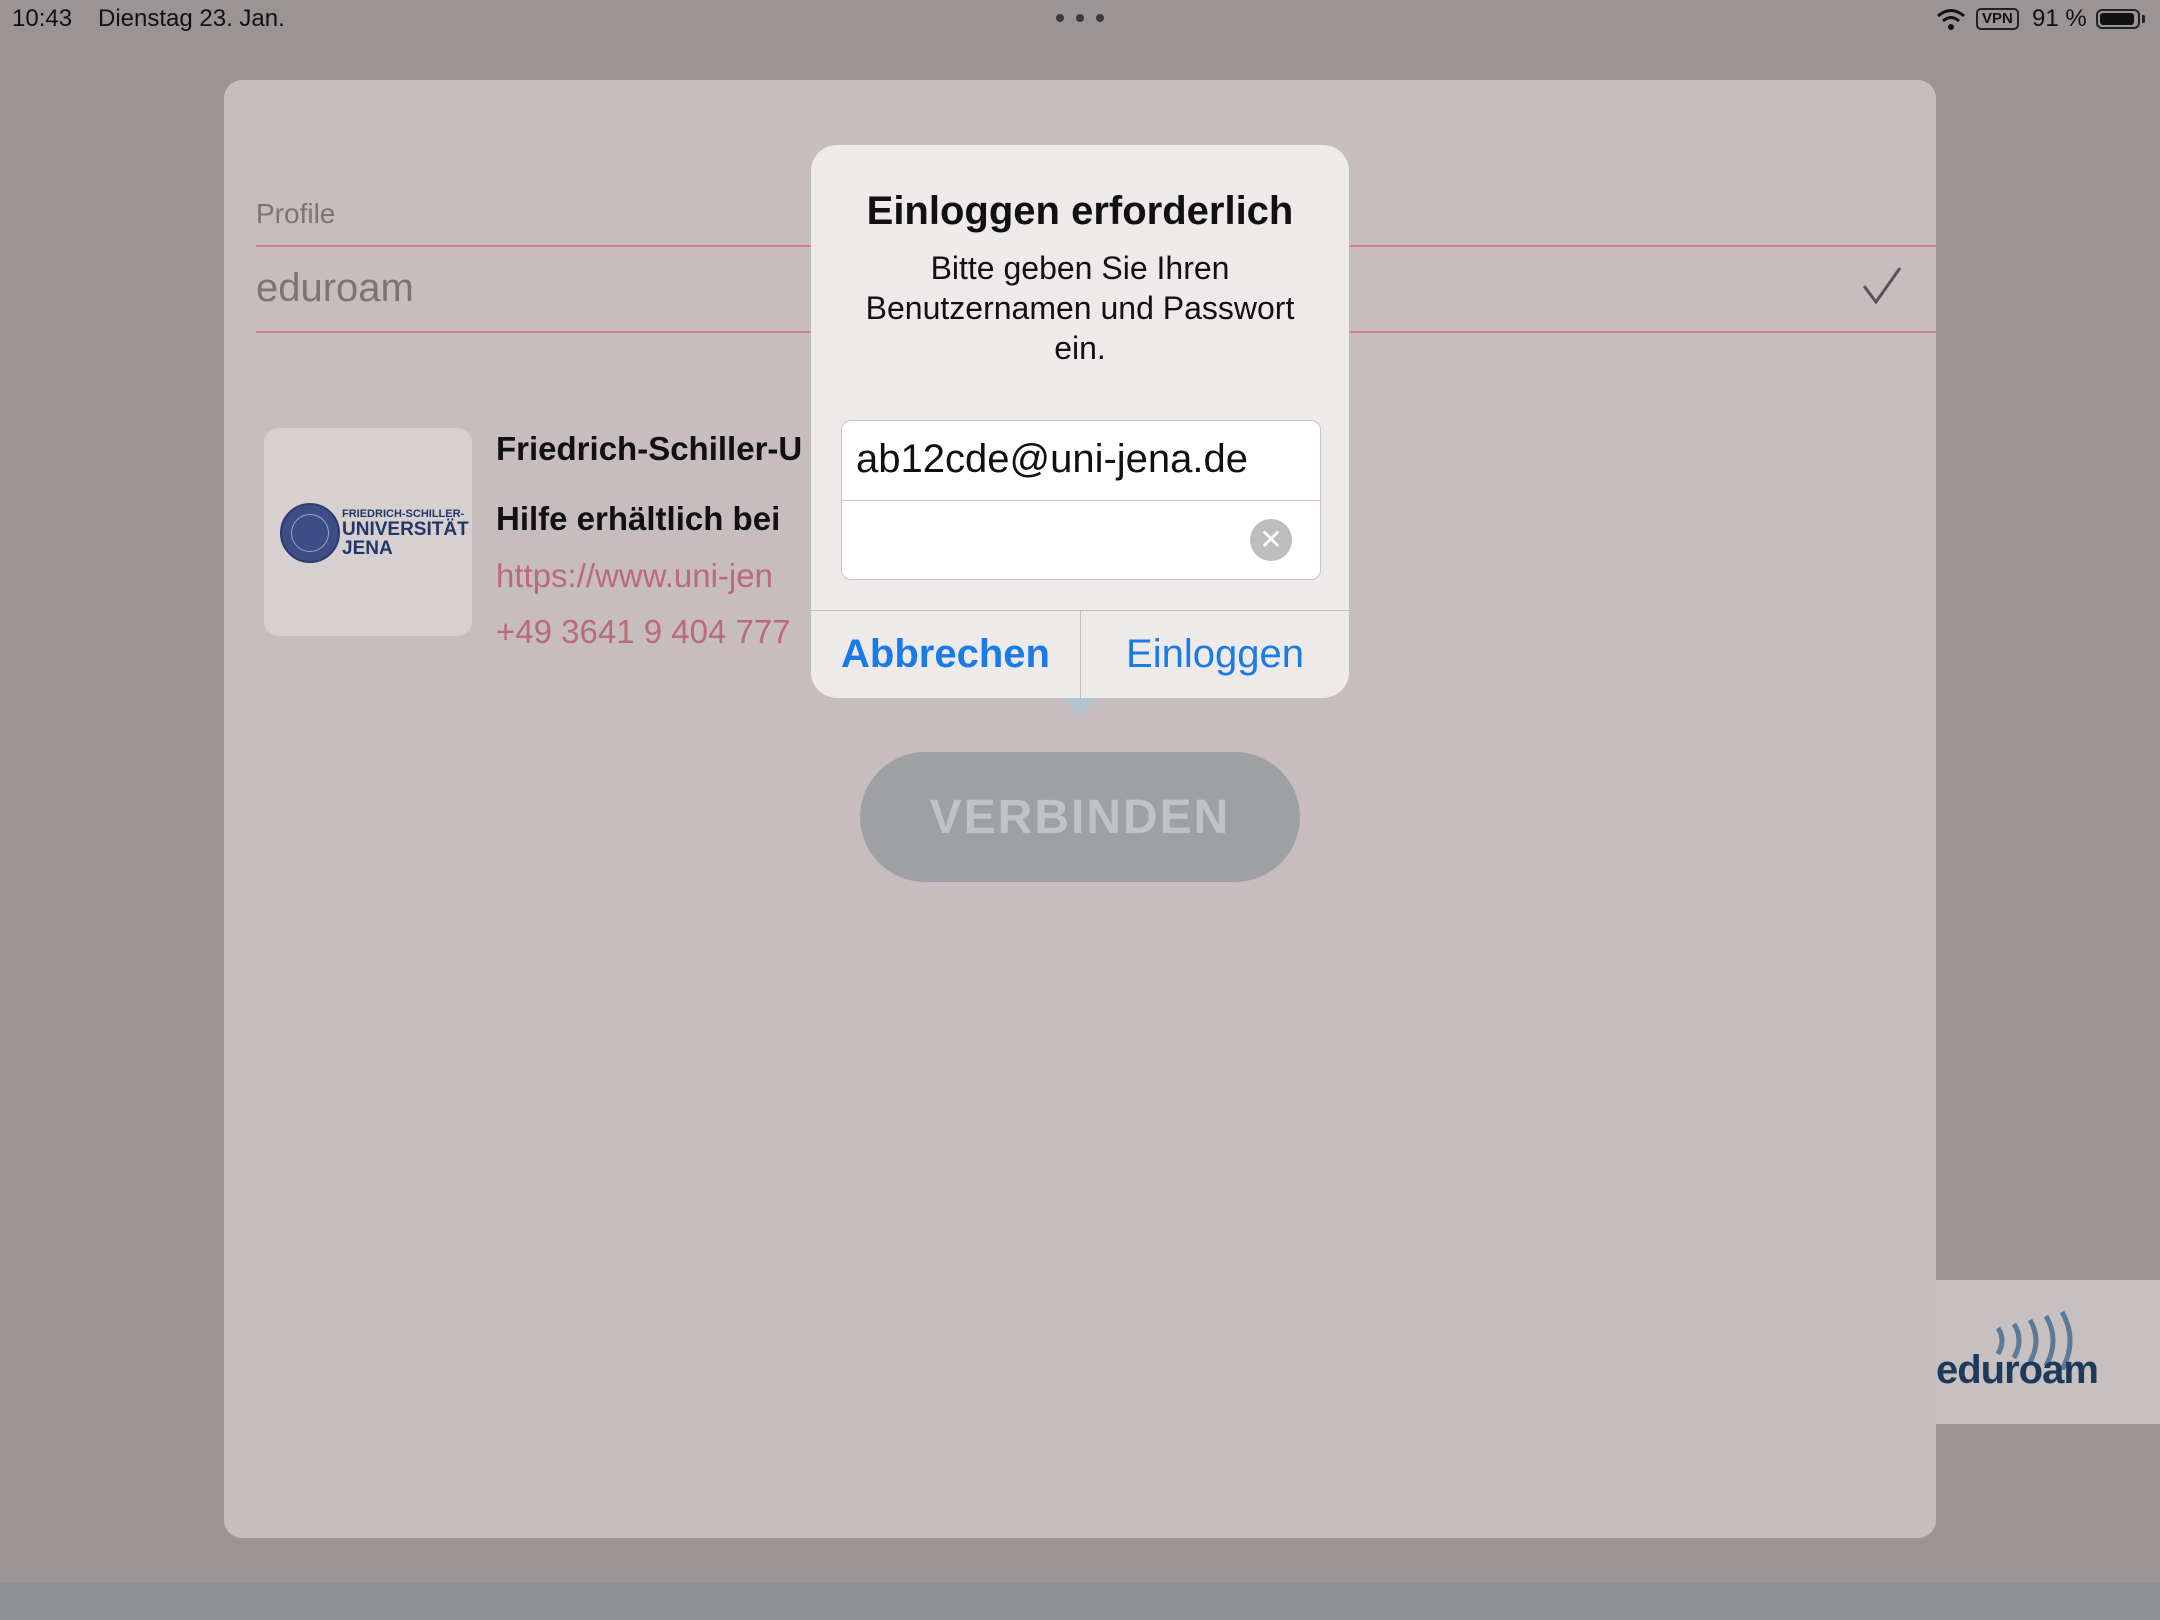 The image size is (2160, 1620). I want to click on multitasking-dots-icon, so click(1080, 18).